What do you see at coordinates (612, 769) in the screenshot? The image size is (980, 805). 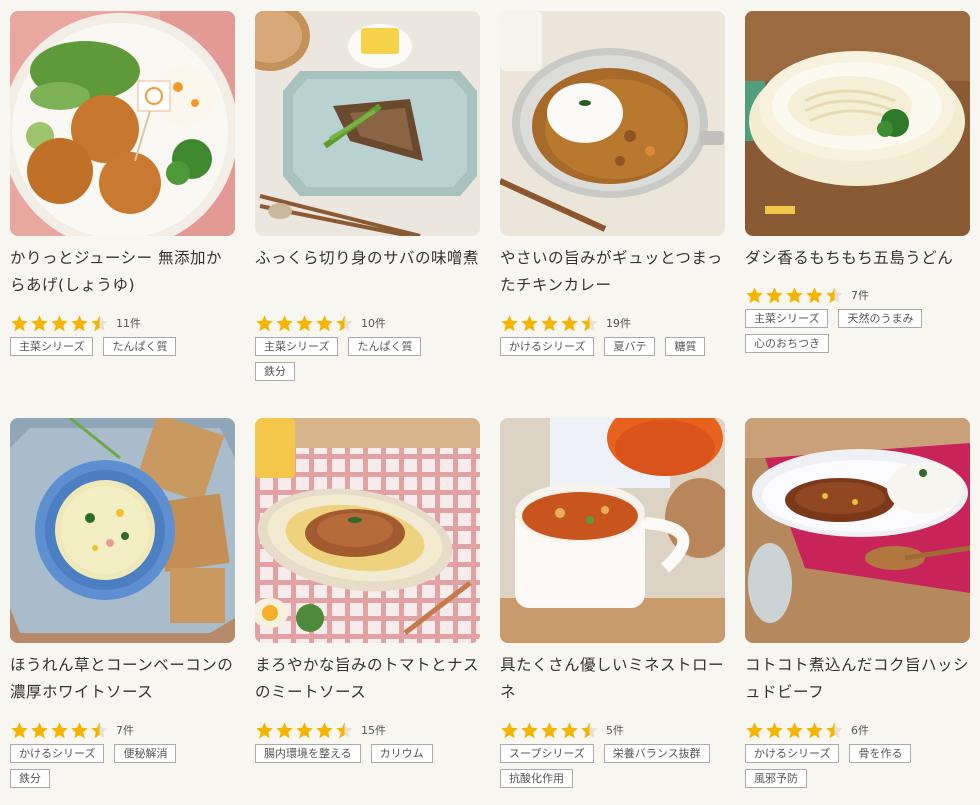 I see `tag-list: スープシリーズ 栄養バランス抜群 抗酸化作用` at bounding box center [612, 769].